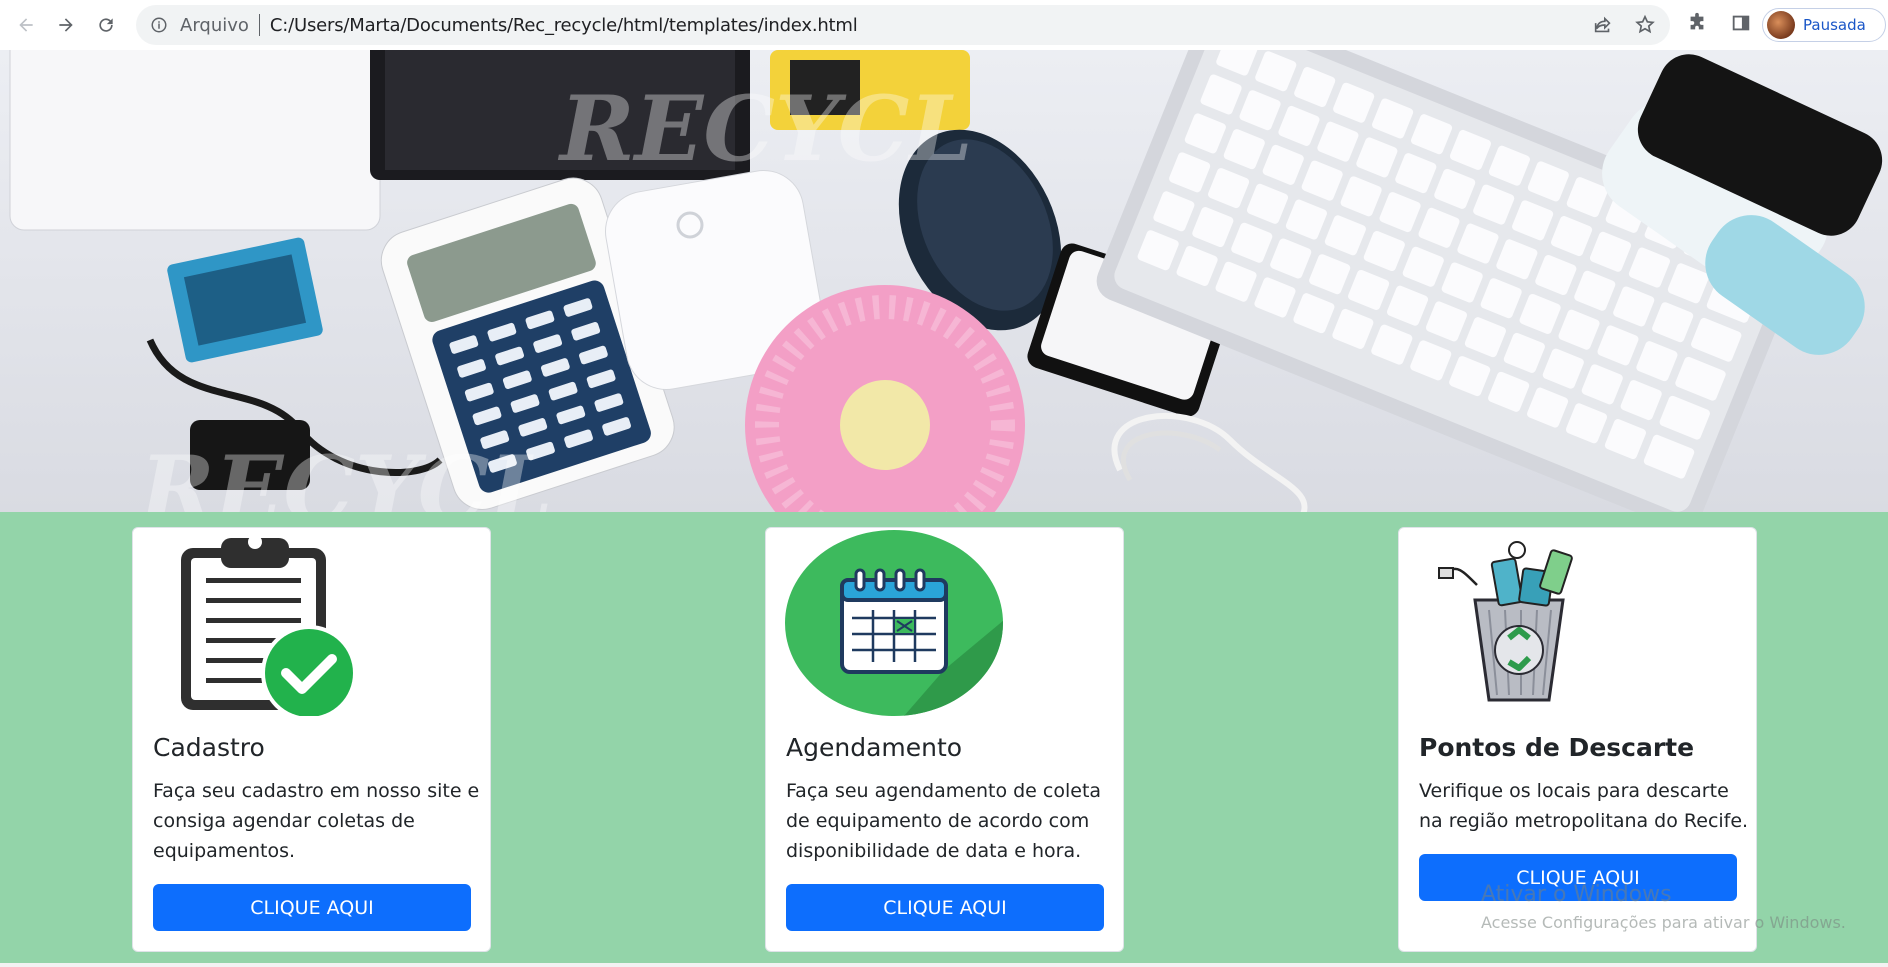 Image resolution: width=1888 pixels, height=967 pixels. Describe the element at coordinates (1603, 25) in the screenshot. I see `share-icon` at that location.